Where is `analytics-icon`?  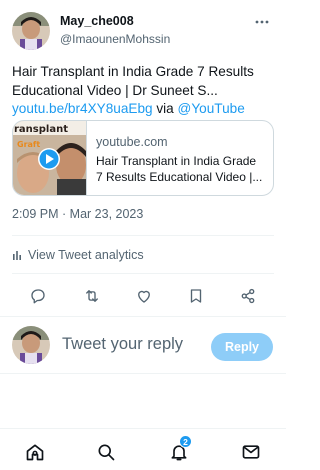
analytics-icon is located at coordinates (17, 255).